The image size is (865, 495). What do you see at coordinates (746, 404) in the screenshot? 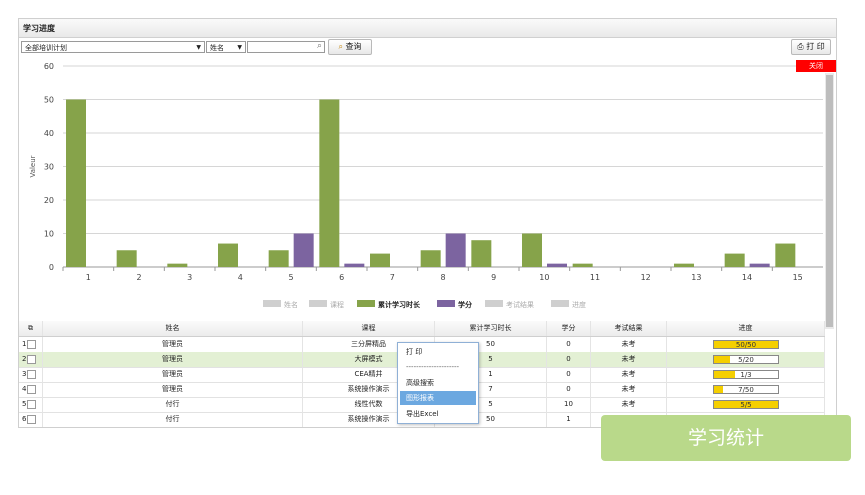
I see `cell-progress: 5/5` at bounding box center [746, 404].